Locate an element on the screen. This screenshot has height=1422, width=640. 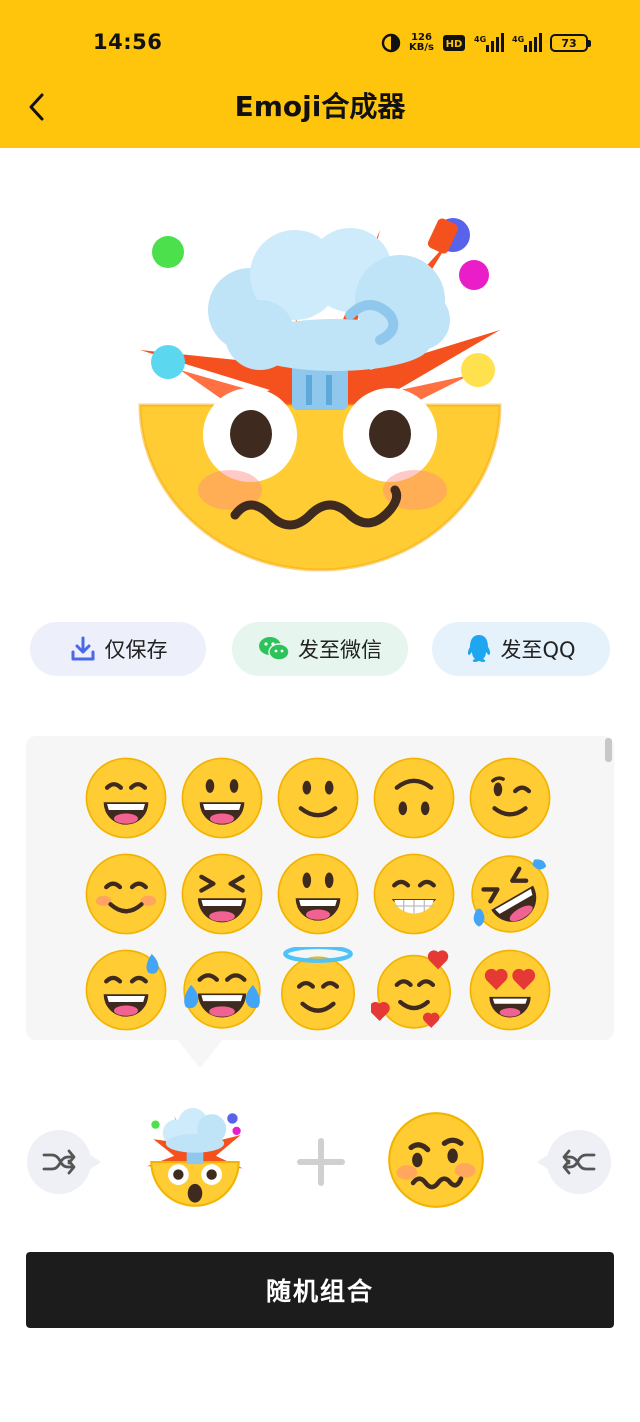
left-emoji-slot is located at coordinates (195, 1160).